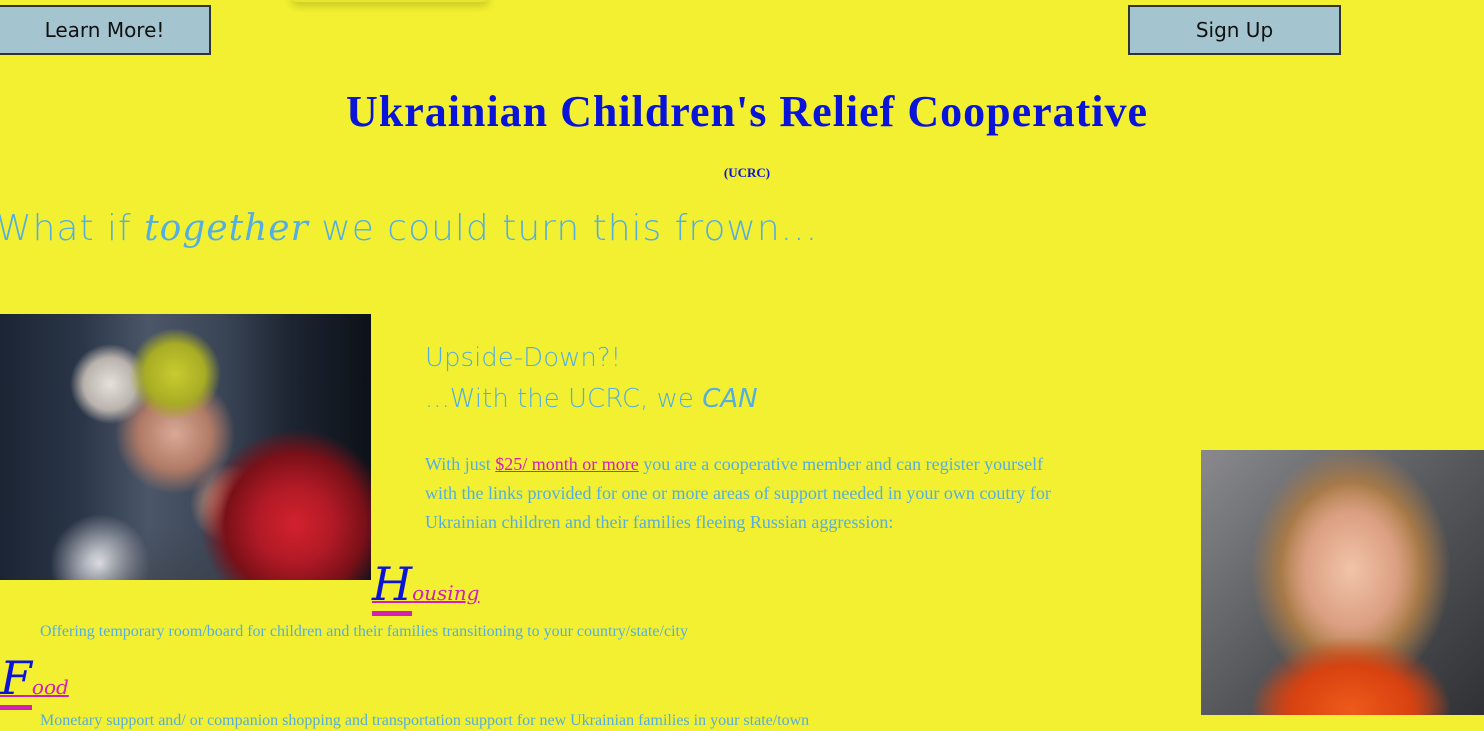  Describe the element at coordinates (226, 228) in the screenshot. I see `tagline-emphasis: together` at that location.